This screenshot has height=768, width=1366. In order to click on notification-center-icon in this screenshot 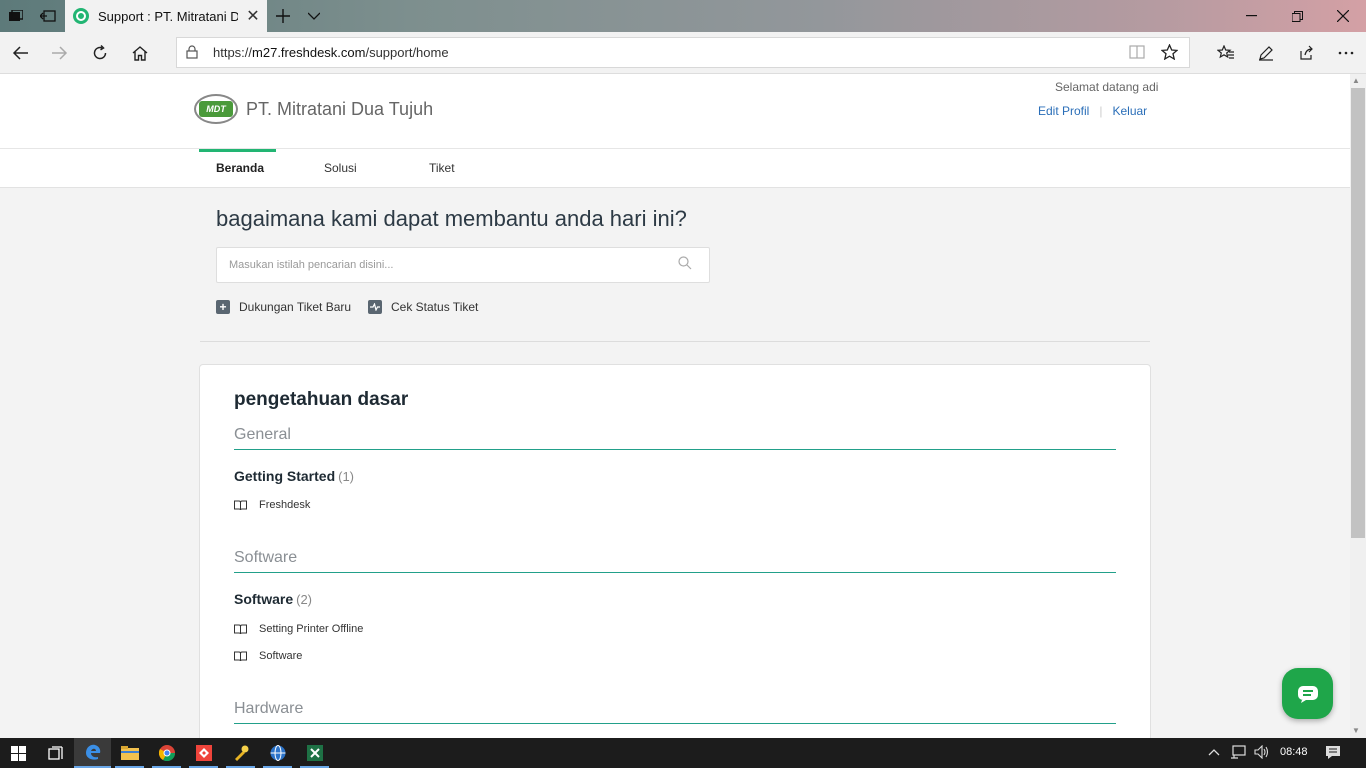, I will do `click(1333, 754)`.